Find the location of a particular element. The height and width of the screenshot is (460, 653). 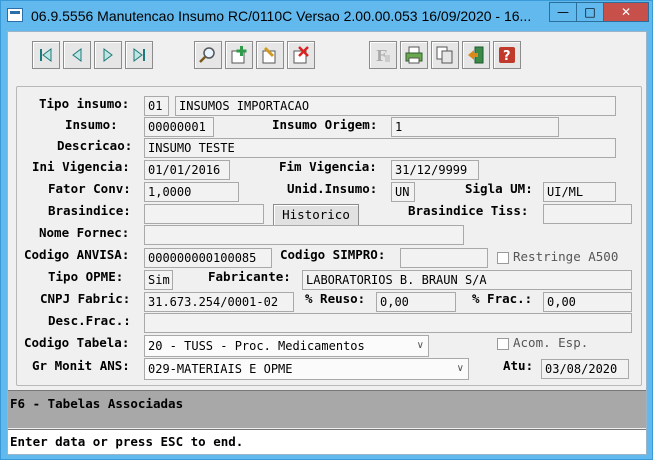

restringe-a500-label: Restringe A500 is located at coordinates (566, 256).